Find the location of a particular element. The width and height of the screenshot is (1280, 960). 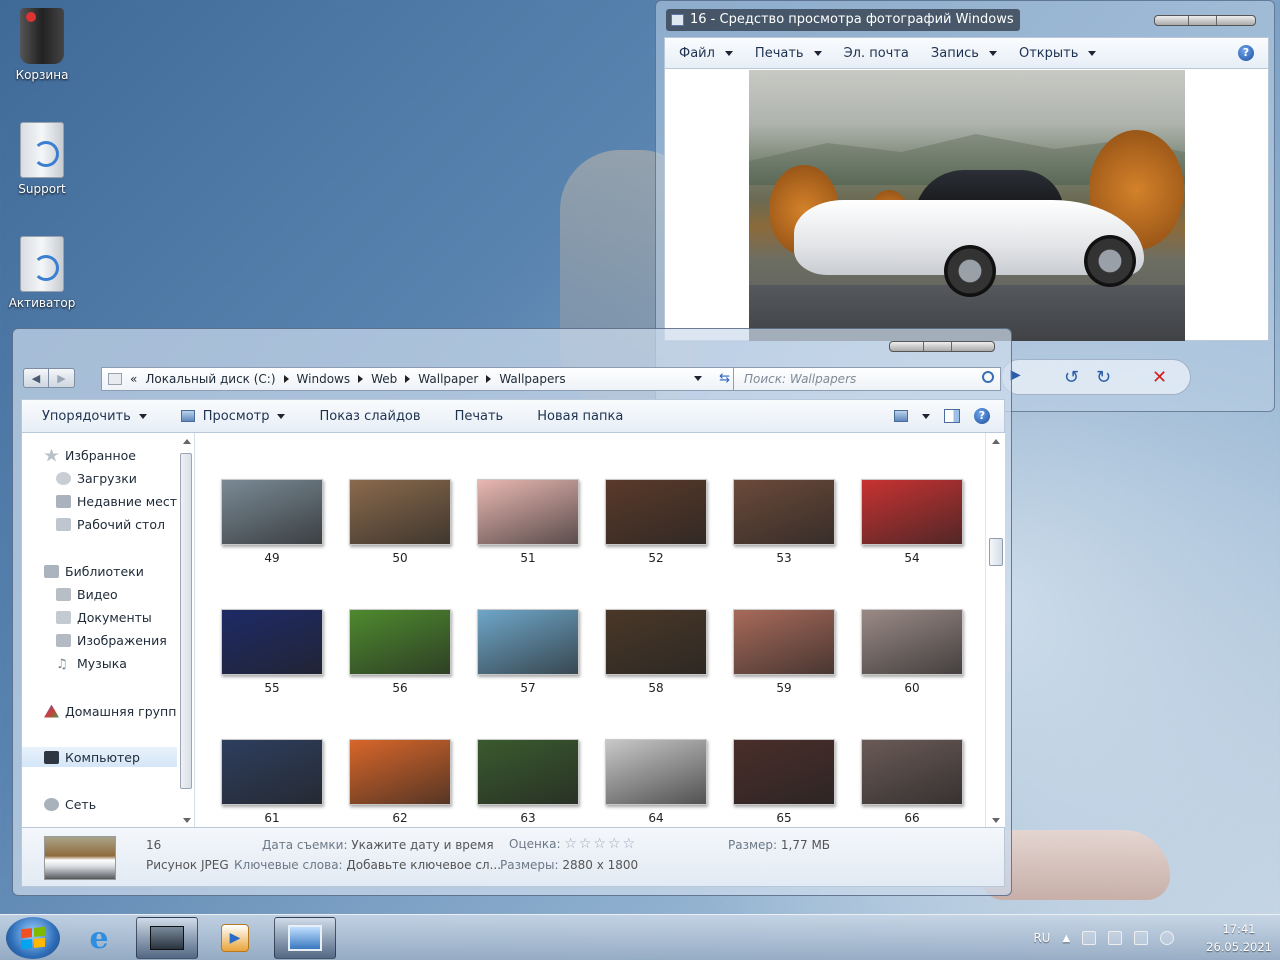

sidebar-item-video: Видео is located at coordinates (87, 594).